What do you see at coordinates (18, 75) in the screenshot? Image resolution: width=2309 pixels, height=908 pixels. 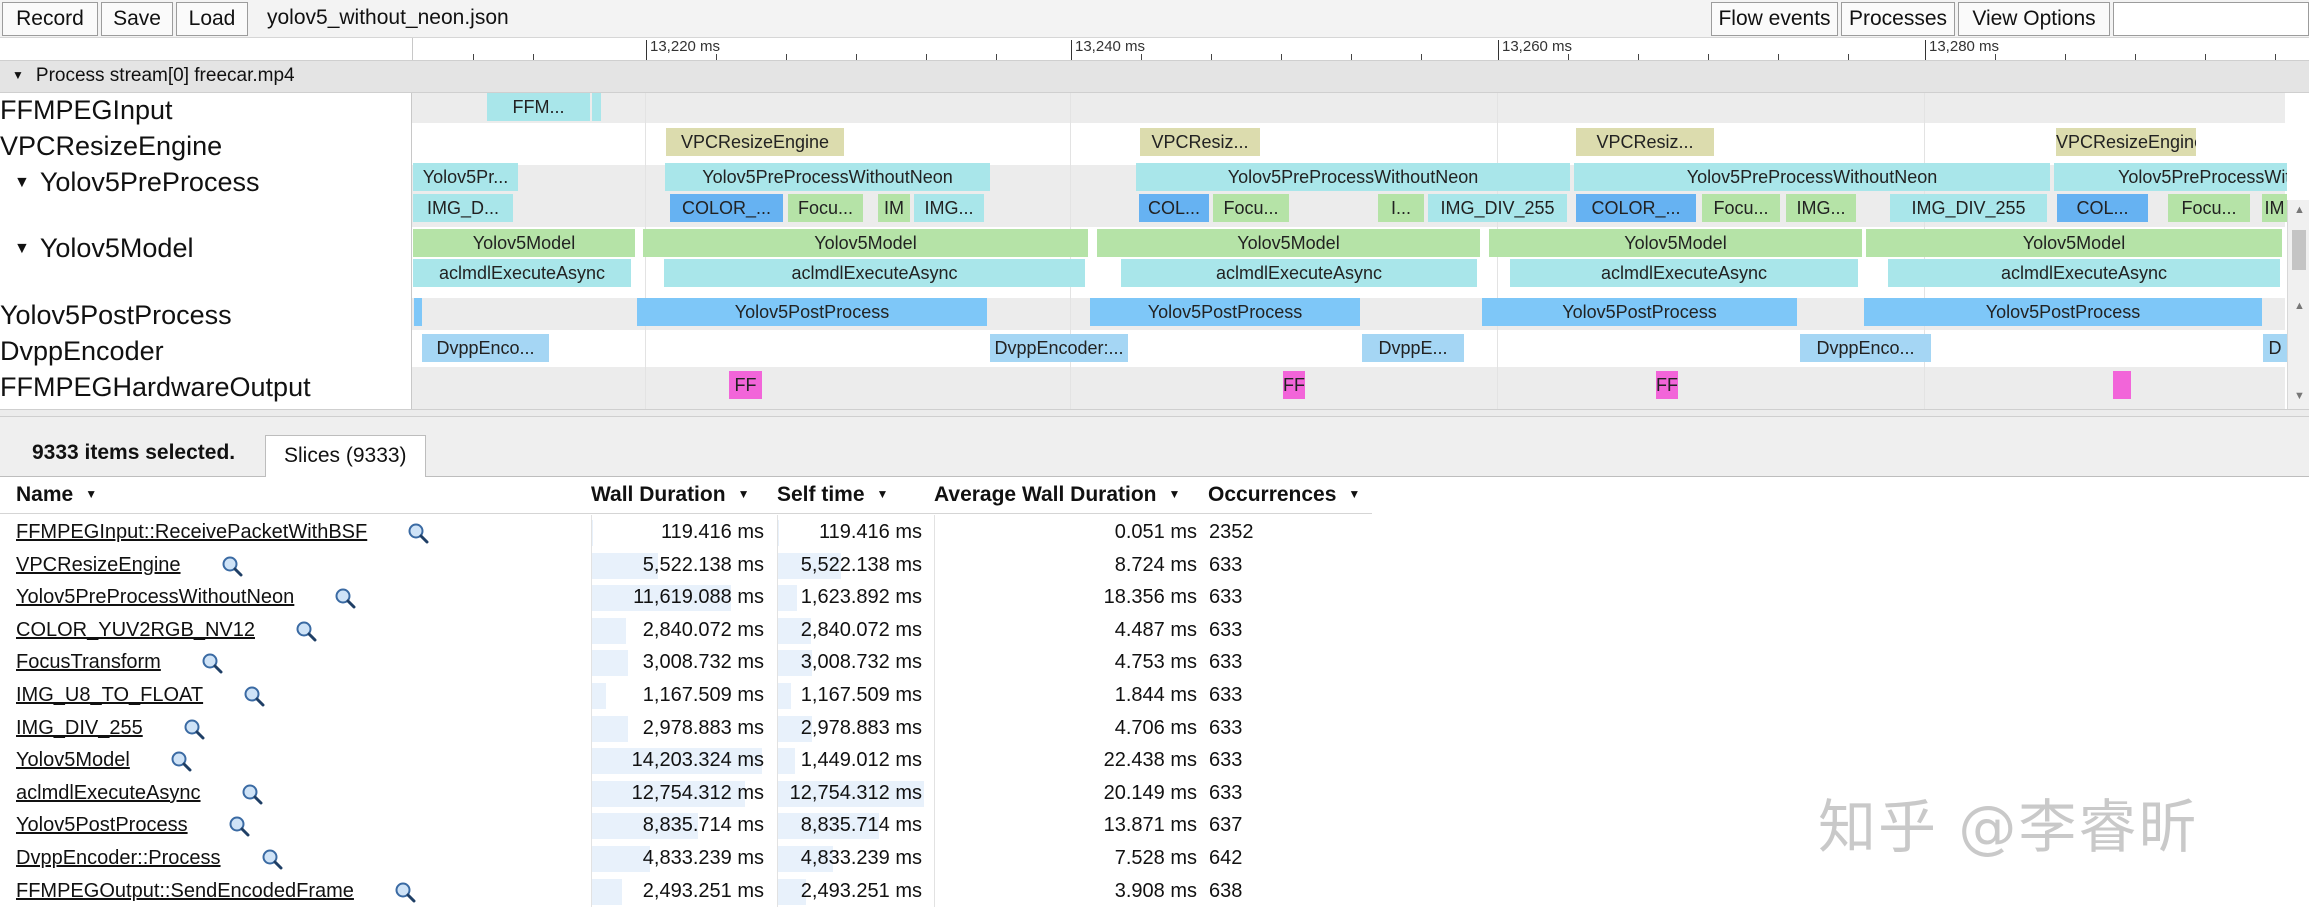 I see `collapse-triangle-icon: ▼` at bounding box center [18, 75].